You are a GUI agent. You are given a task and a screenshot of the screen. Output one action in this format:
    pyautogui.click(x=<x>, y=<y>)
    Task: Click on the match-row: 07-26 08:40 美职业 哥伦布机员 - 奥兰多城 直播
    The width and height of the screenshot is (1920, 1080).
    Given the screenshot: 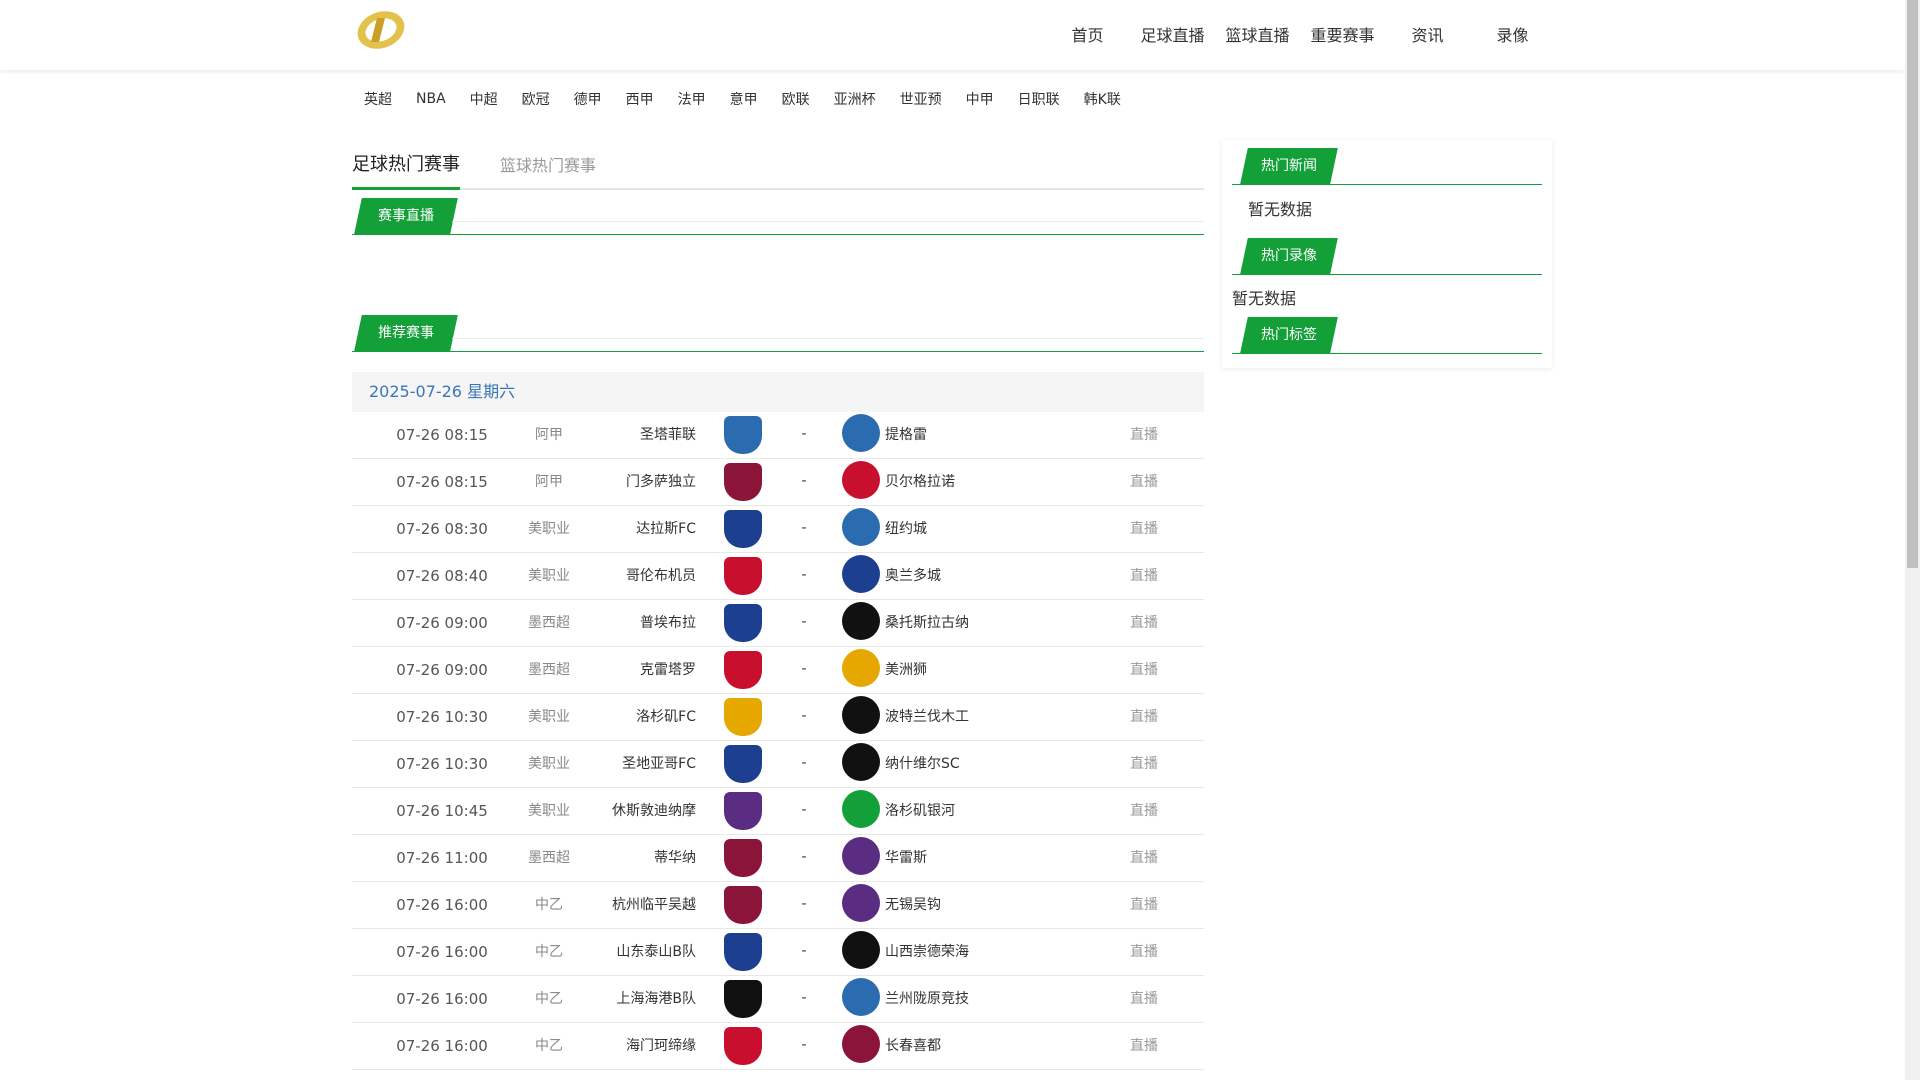 What is the action you would take?
    pyautogui.click(x=778, y=576)
    